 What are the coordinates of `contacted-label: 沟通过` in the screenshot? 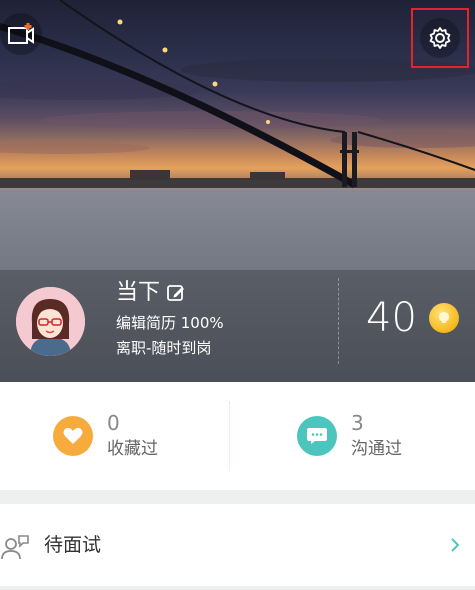 It's located at (376, 449).